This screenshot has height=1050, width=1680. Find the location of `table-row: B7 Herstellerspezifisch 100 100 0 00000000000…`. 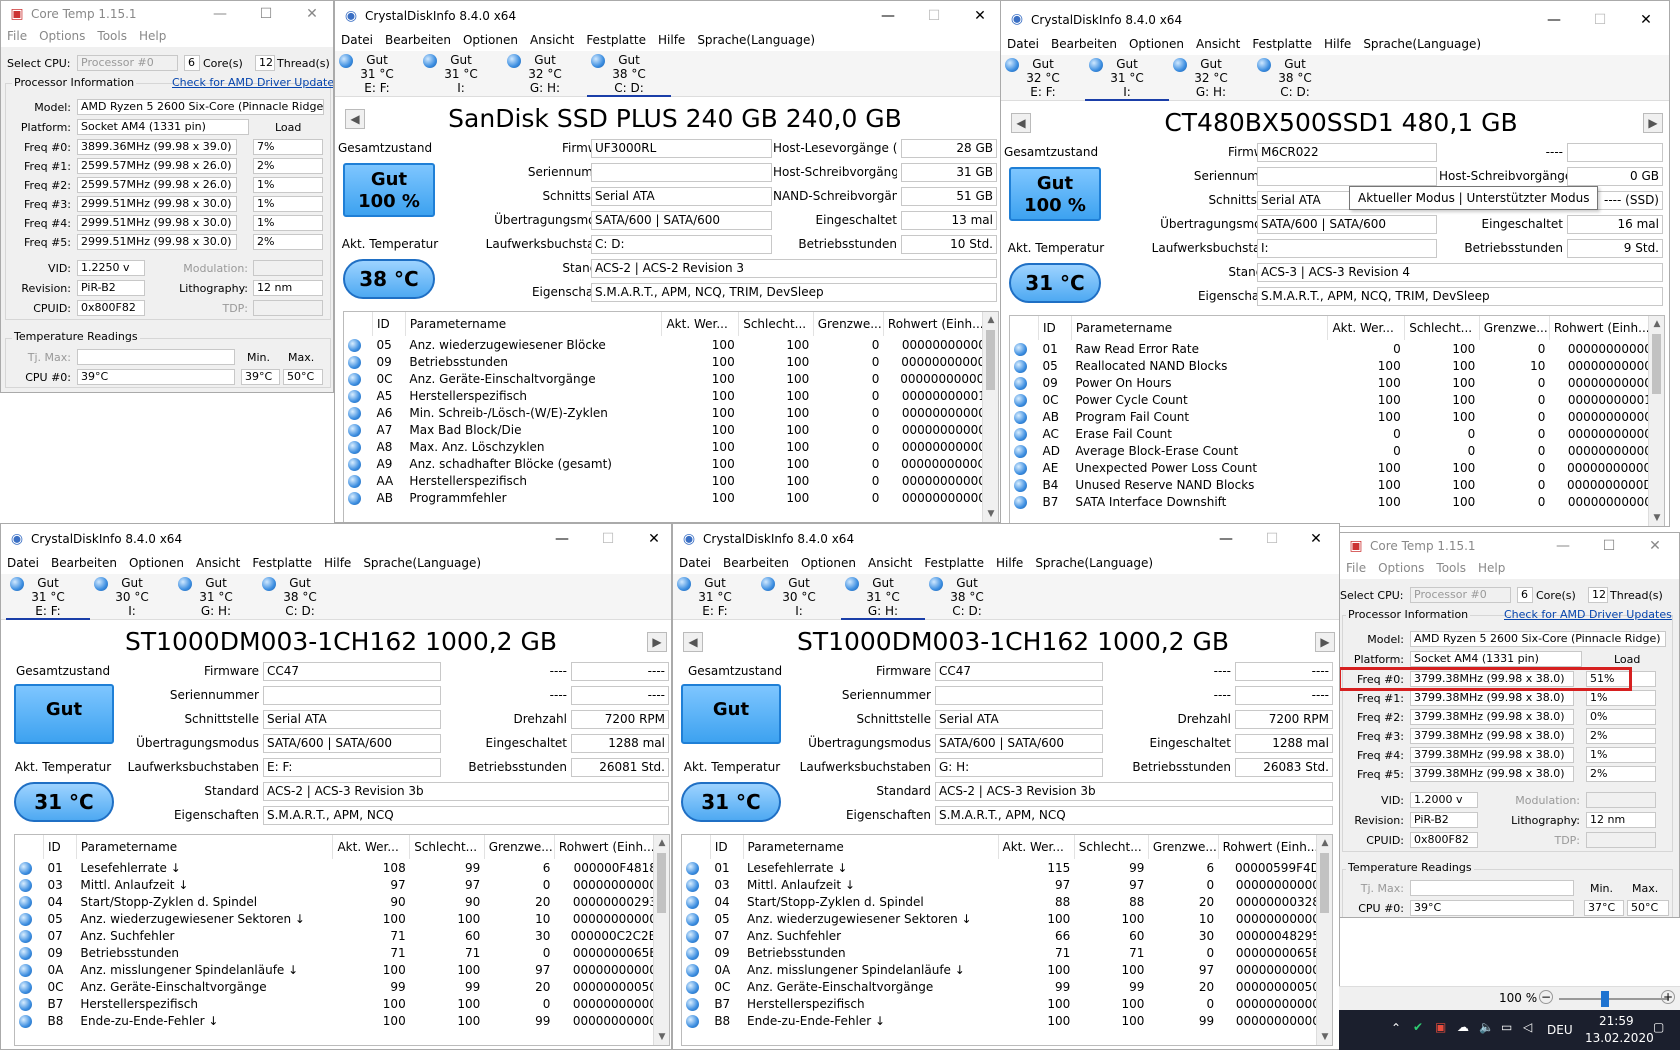

table-row: B7 Herstellerspezifisch 100 100 0 00000000000… is located at coordinates (342, 1003).